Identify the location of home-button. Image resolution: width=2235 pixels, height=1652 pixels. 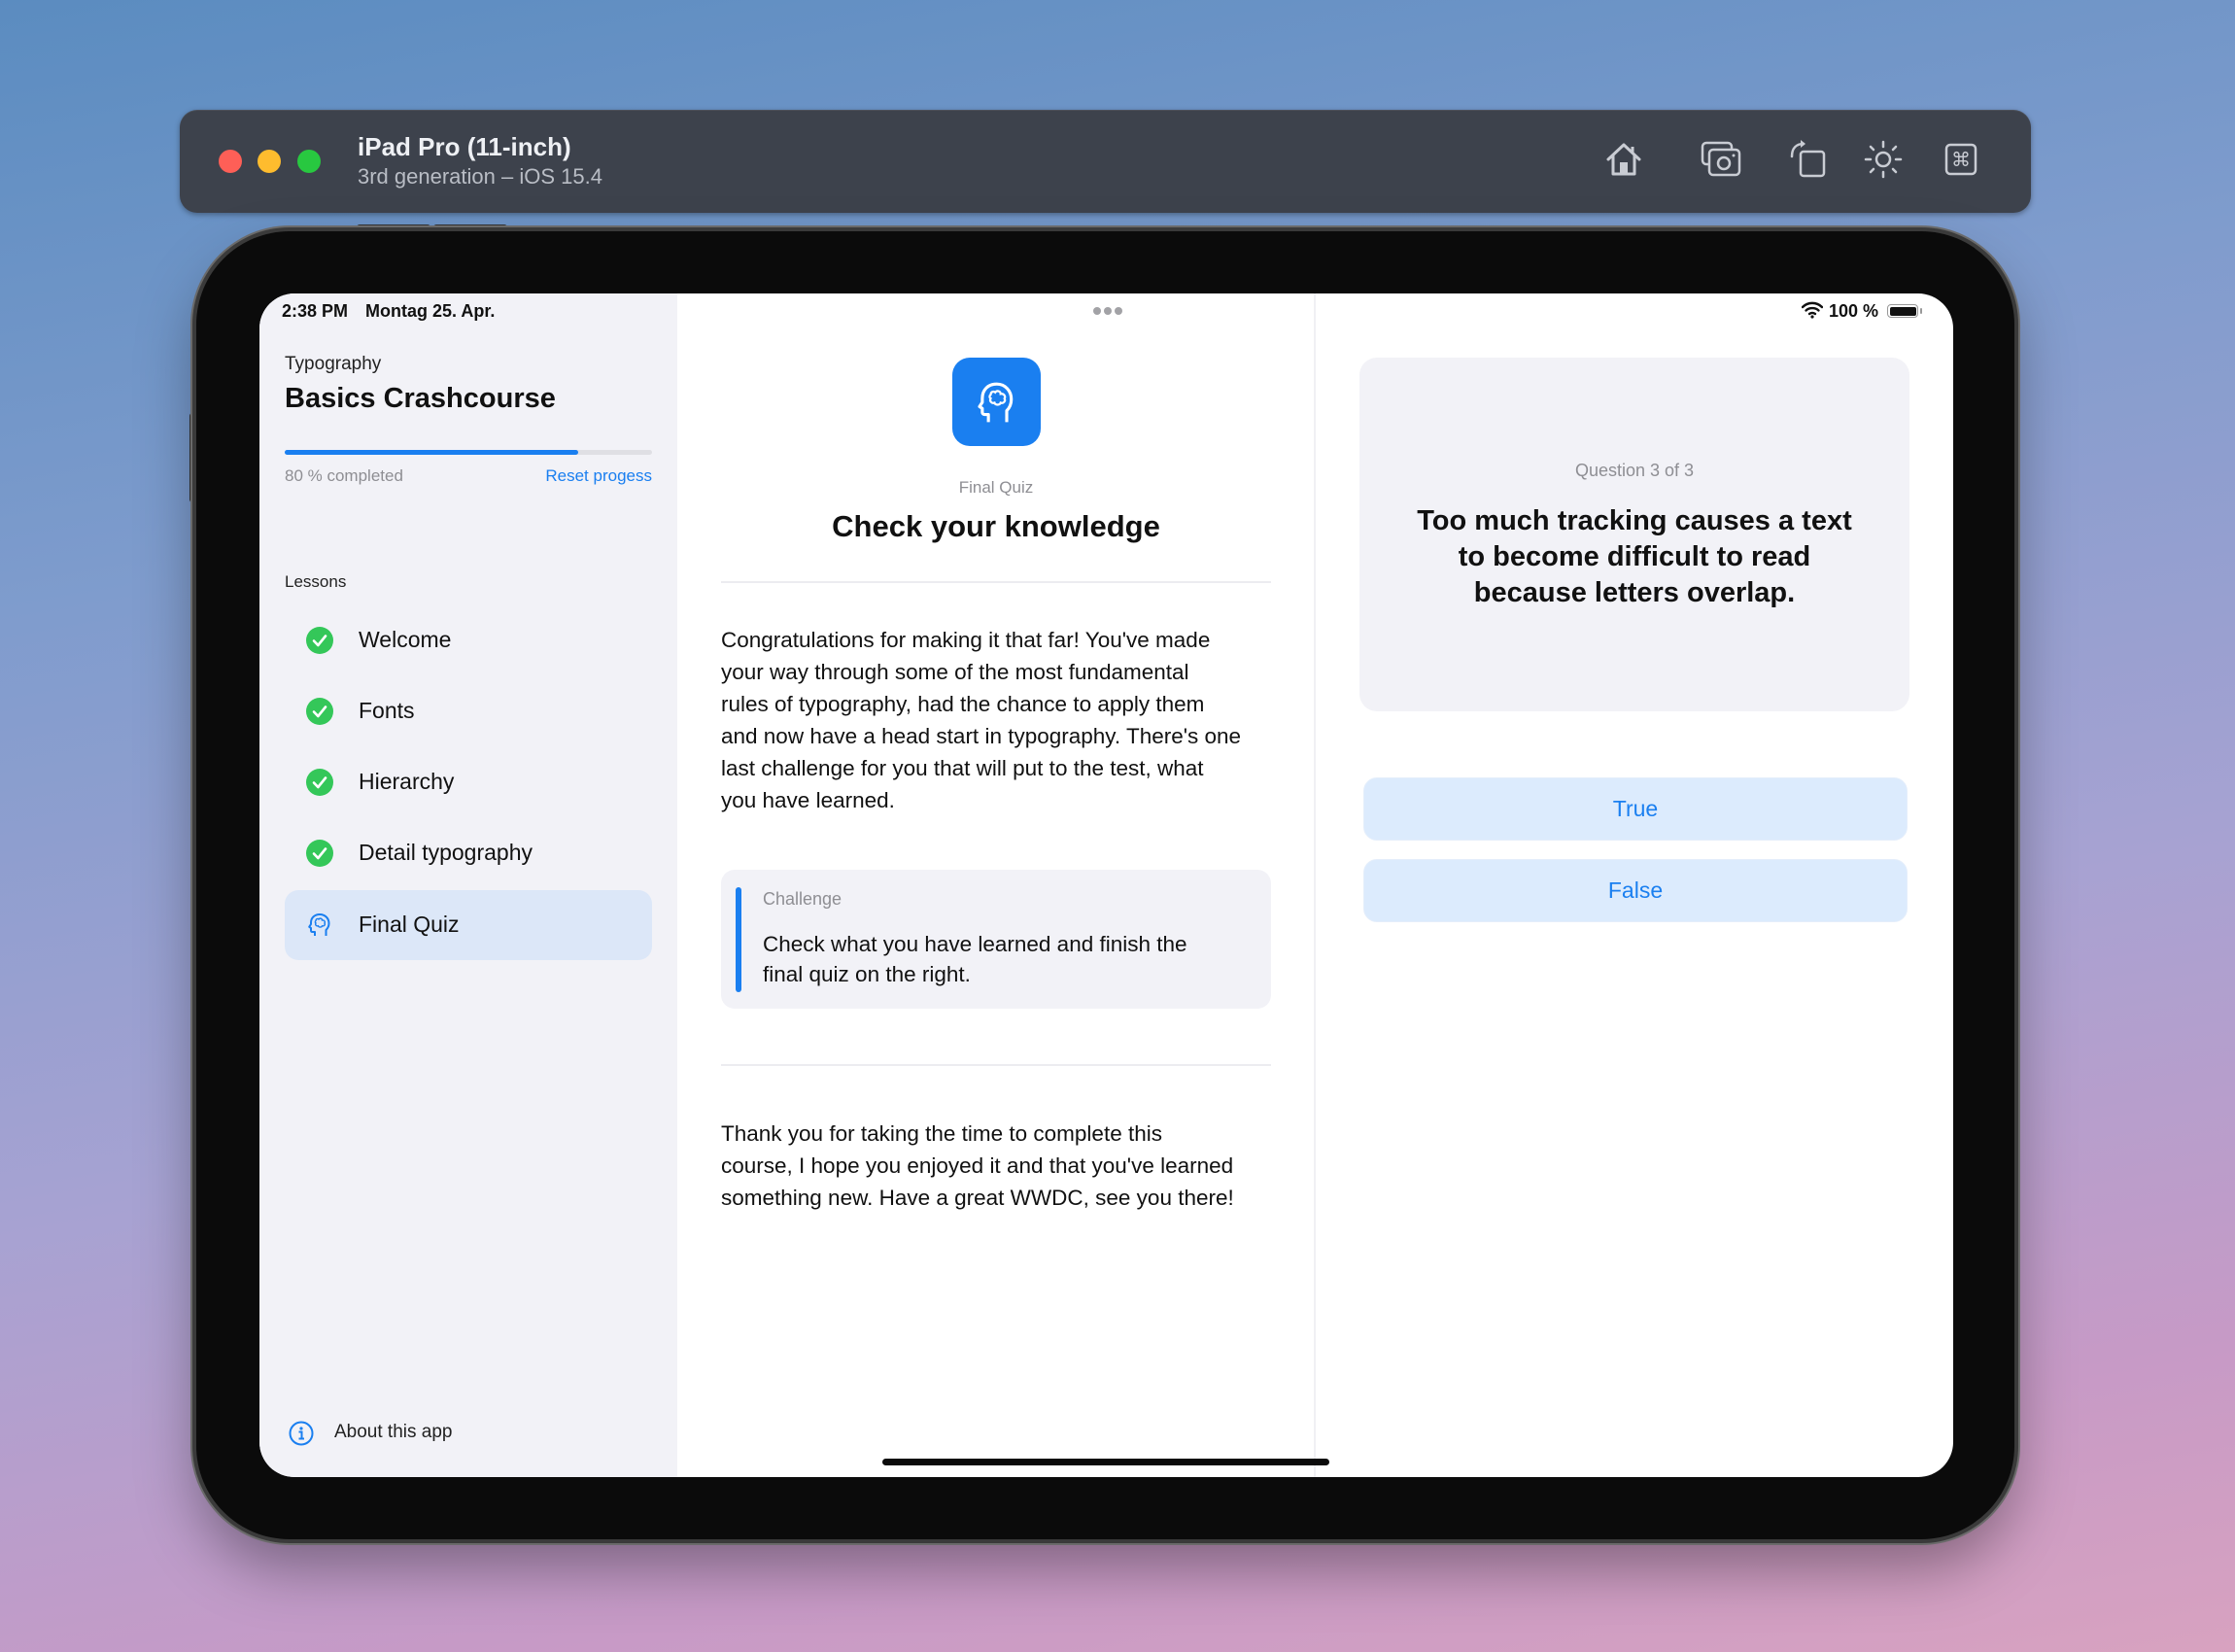
(1624, 160).